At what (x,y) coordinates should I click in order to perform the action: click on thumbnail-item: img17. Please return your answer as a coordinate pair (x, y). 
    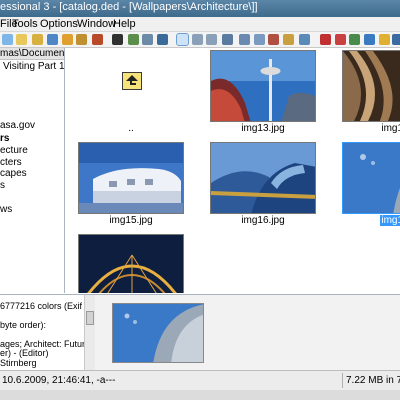
    Looking at the image, I should click on (371, 184).